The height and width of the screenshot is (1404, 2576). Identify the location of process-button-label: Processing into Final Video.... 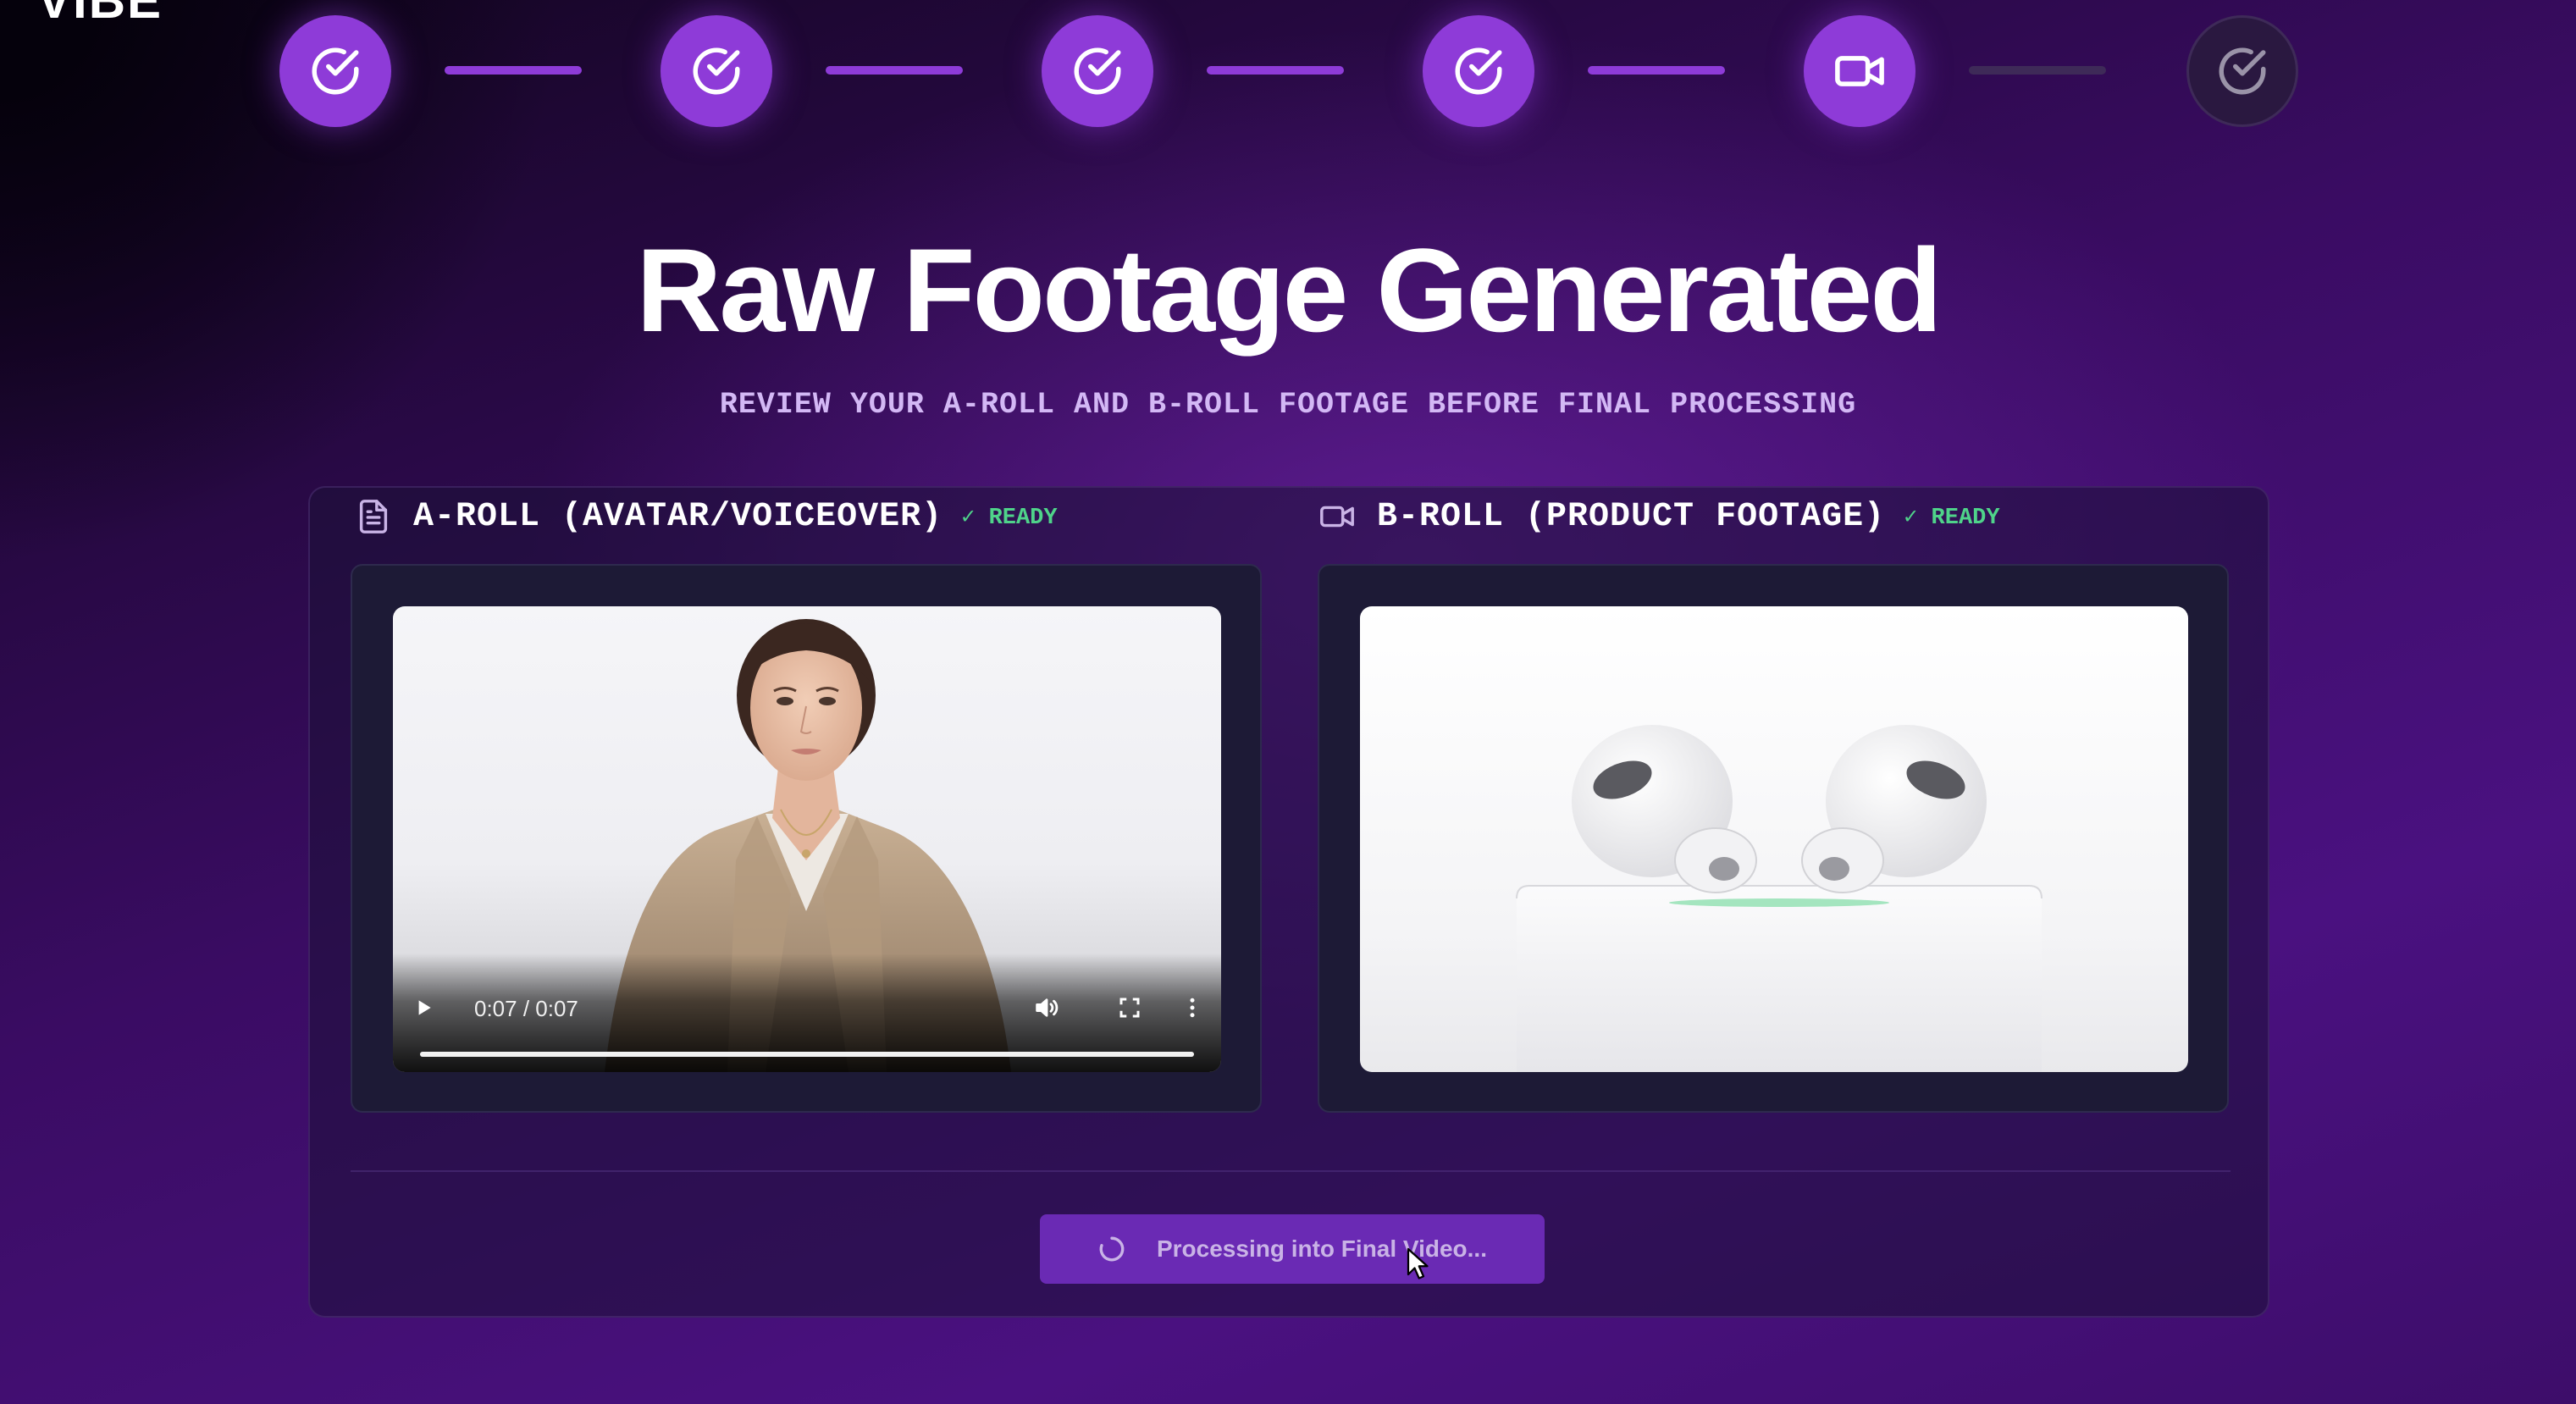
(1321, 1248).